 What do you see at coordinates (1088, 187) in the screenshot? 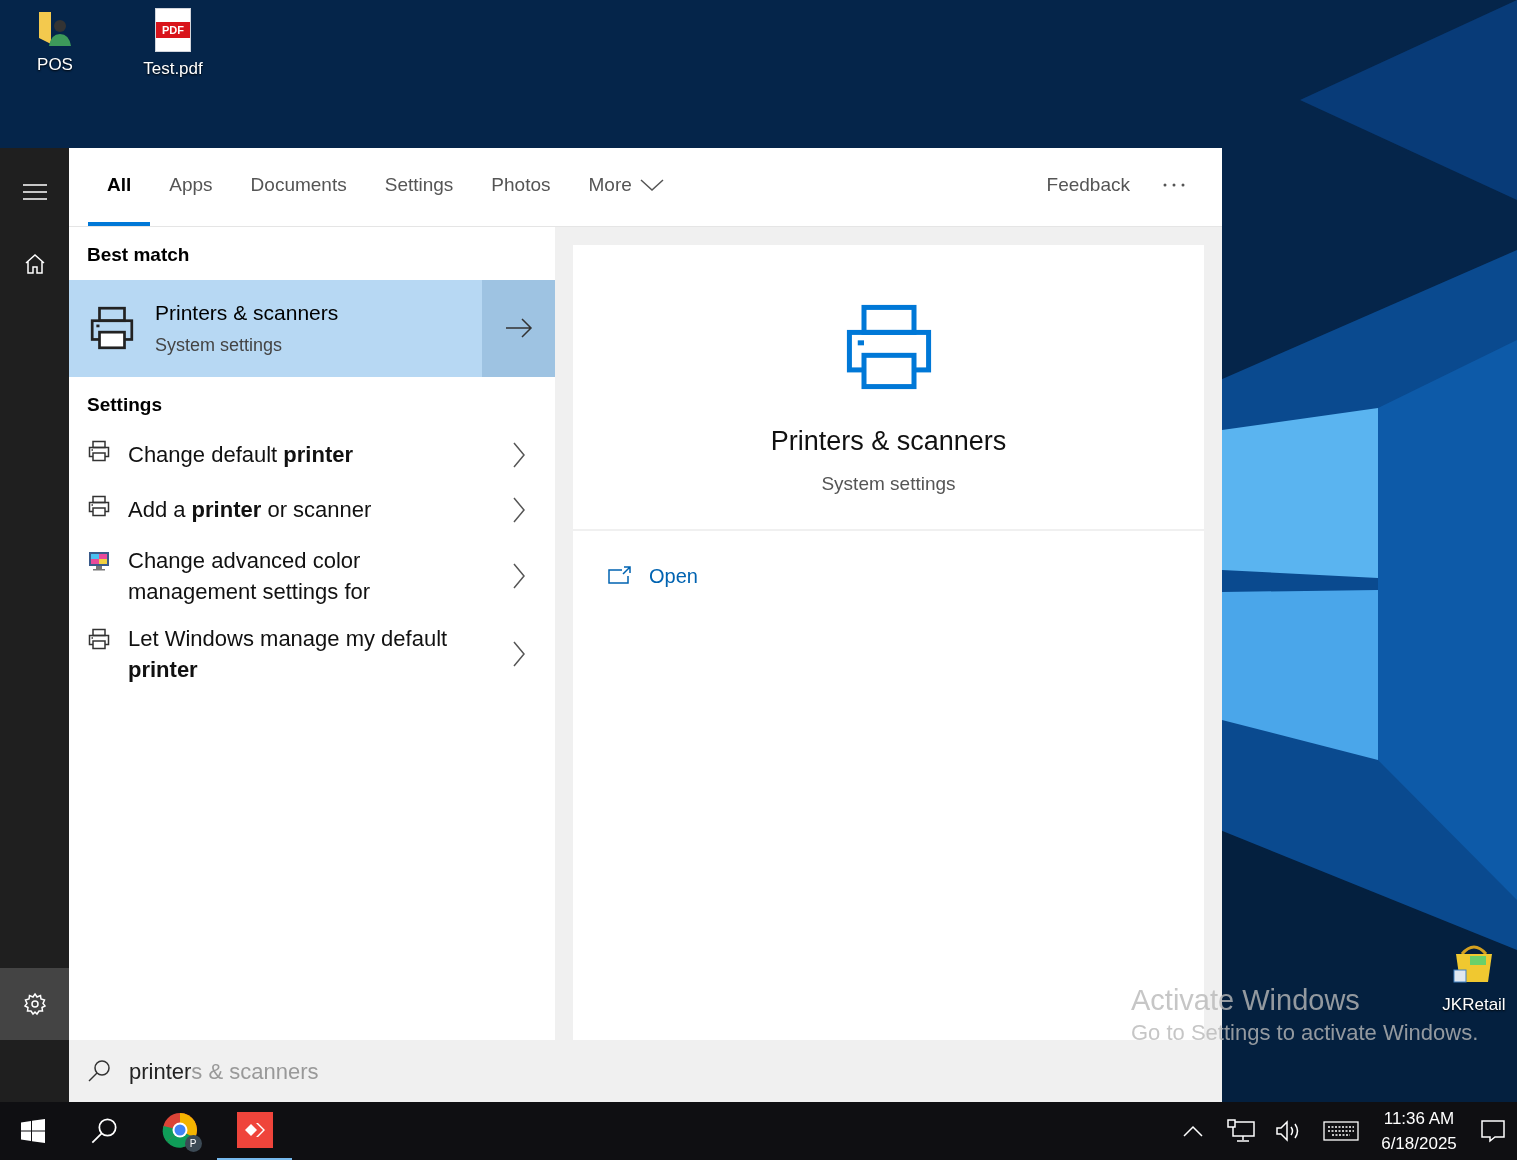
I see `feedback-link: Feedback` at bounding box center [1088, 187].